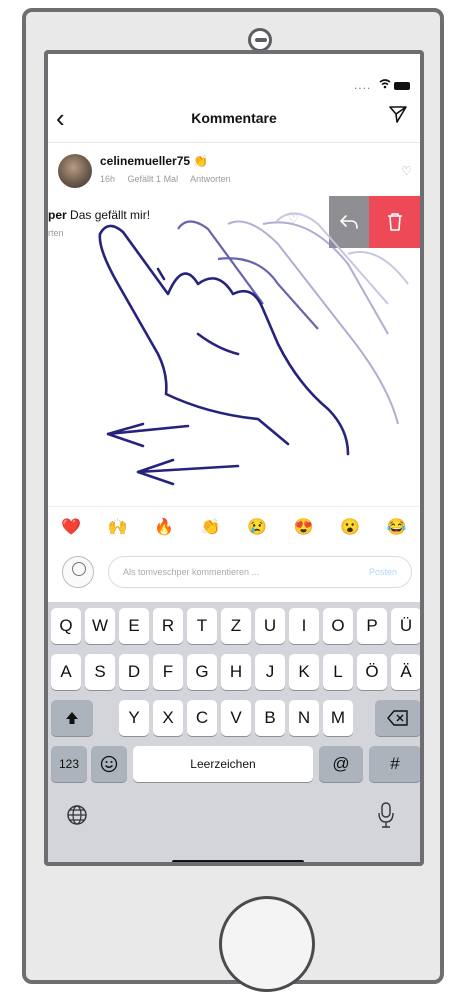 The image size is (450, 994). I want to click on comment-reply-link: Antworten, so click(210, 179).